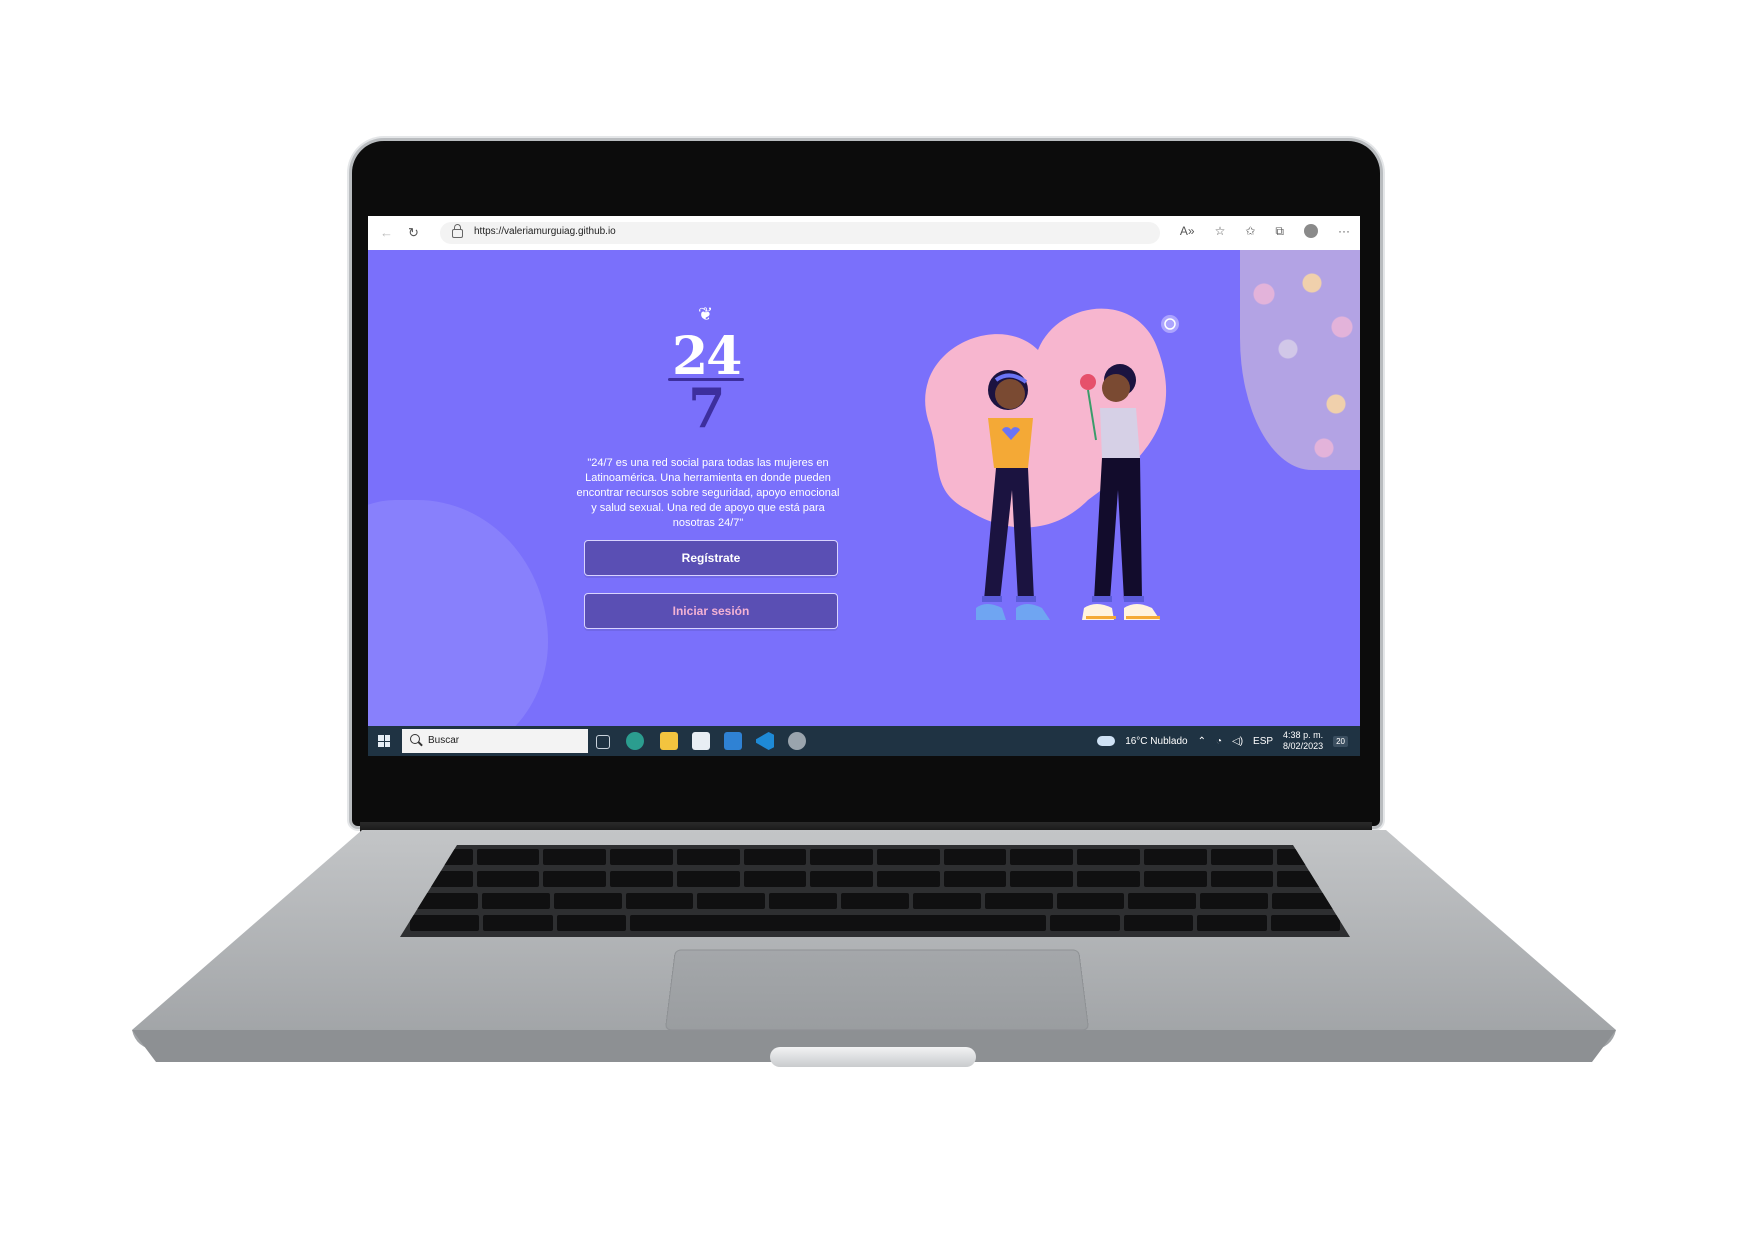 This screenshot has height=1240, width=1748. I want to click on women-illustration, so click(1052, 464).